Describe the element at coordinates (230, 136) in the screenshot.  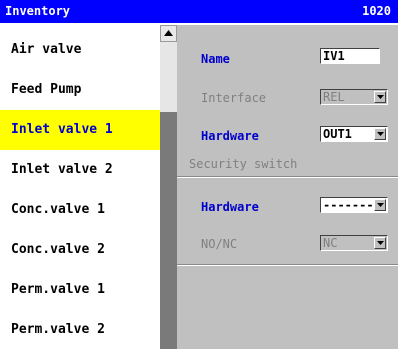
I see `hardware-label: Hardware` at that location.